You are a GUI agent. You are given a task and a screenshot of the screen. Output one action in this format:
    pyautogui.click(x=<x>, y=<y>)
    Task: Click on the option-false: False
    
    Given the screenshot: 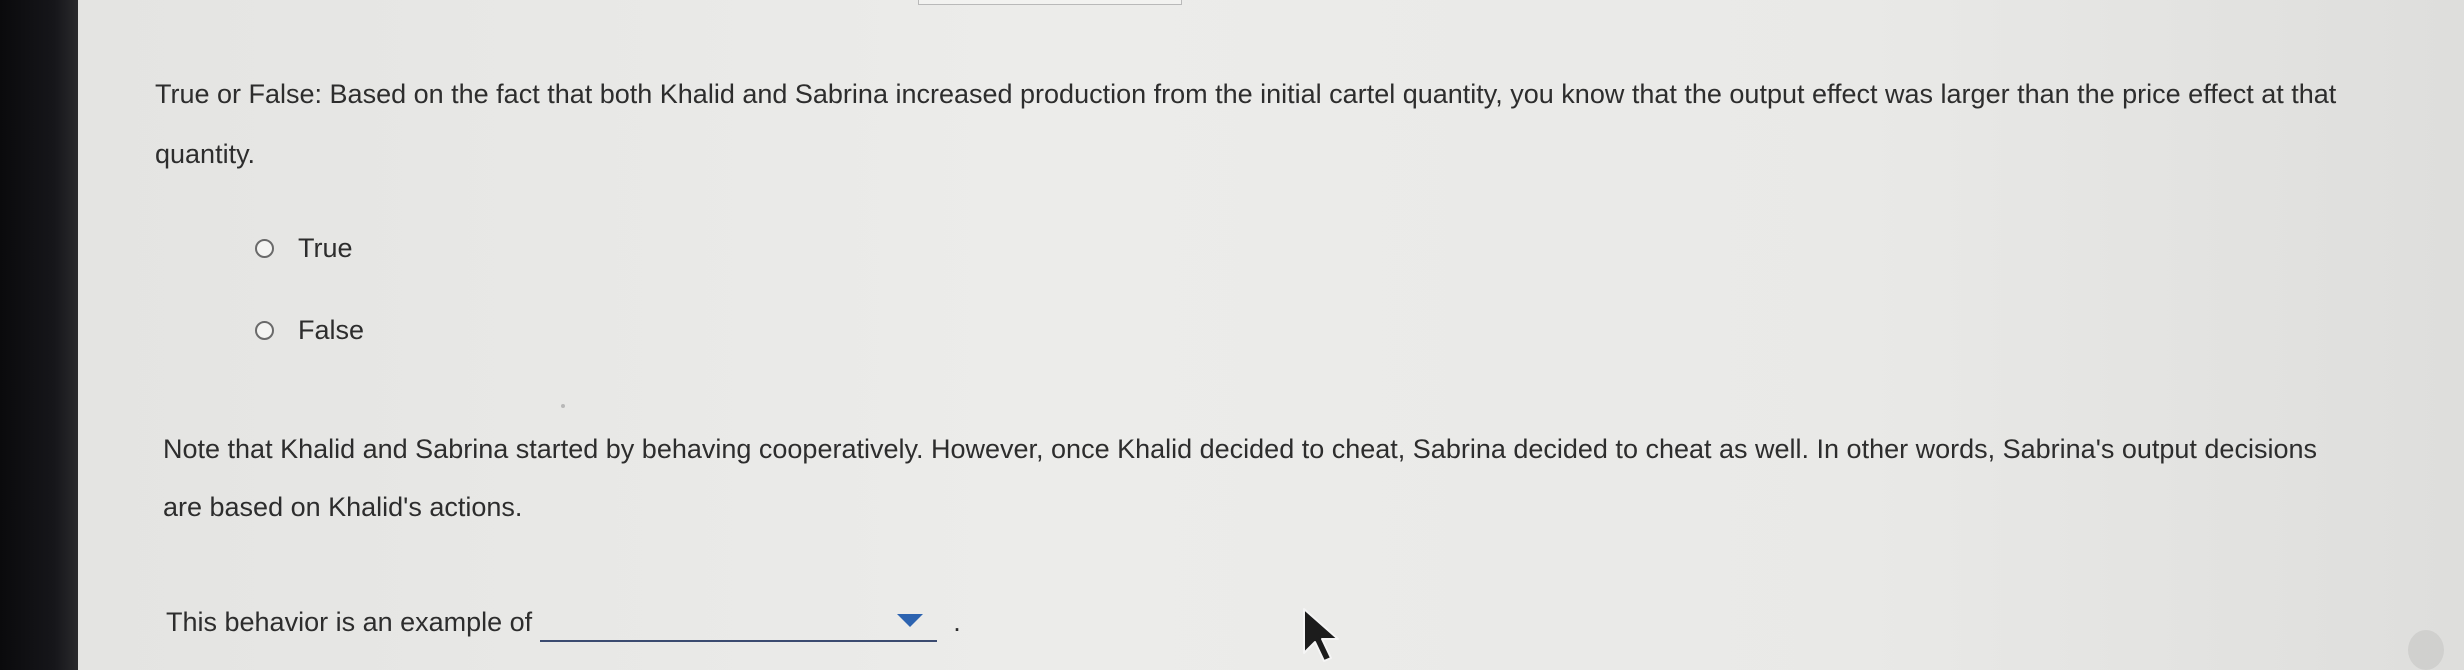 What is the action you would take?
    pyautogui.click(x=309, y=330)
    